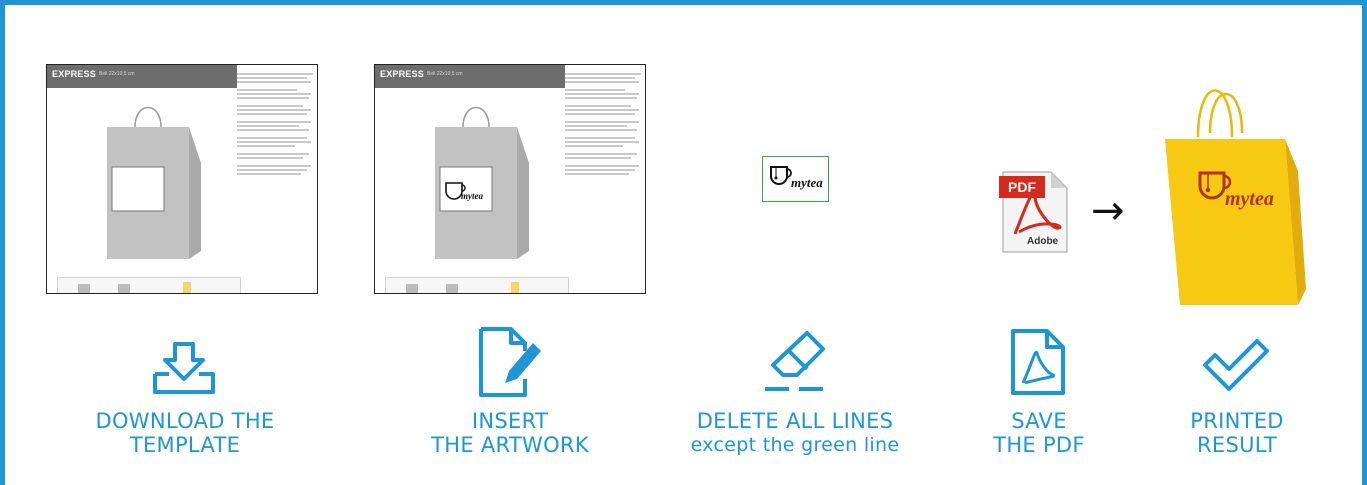  I want to click on step-caption-line2: THE PDF, so click(1039, 445).